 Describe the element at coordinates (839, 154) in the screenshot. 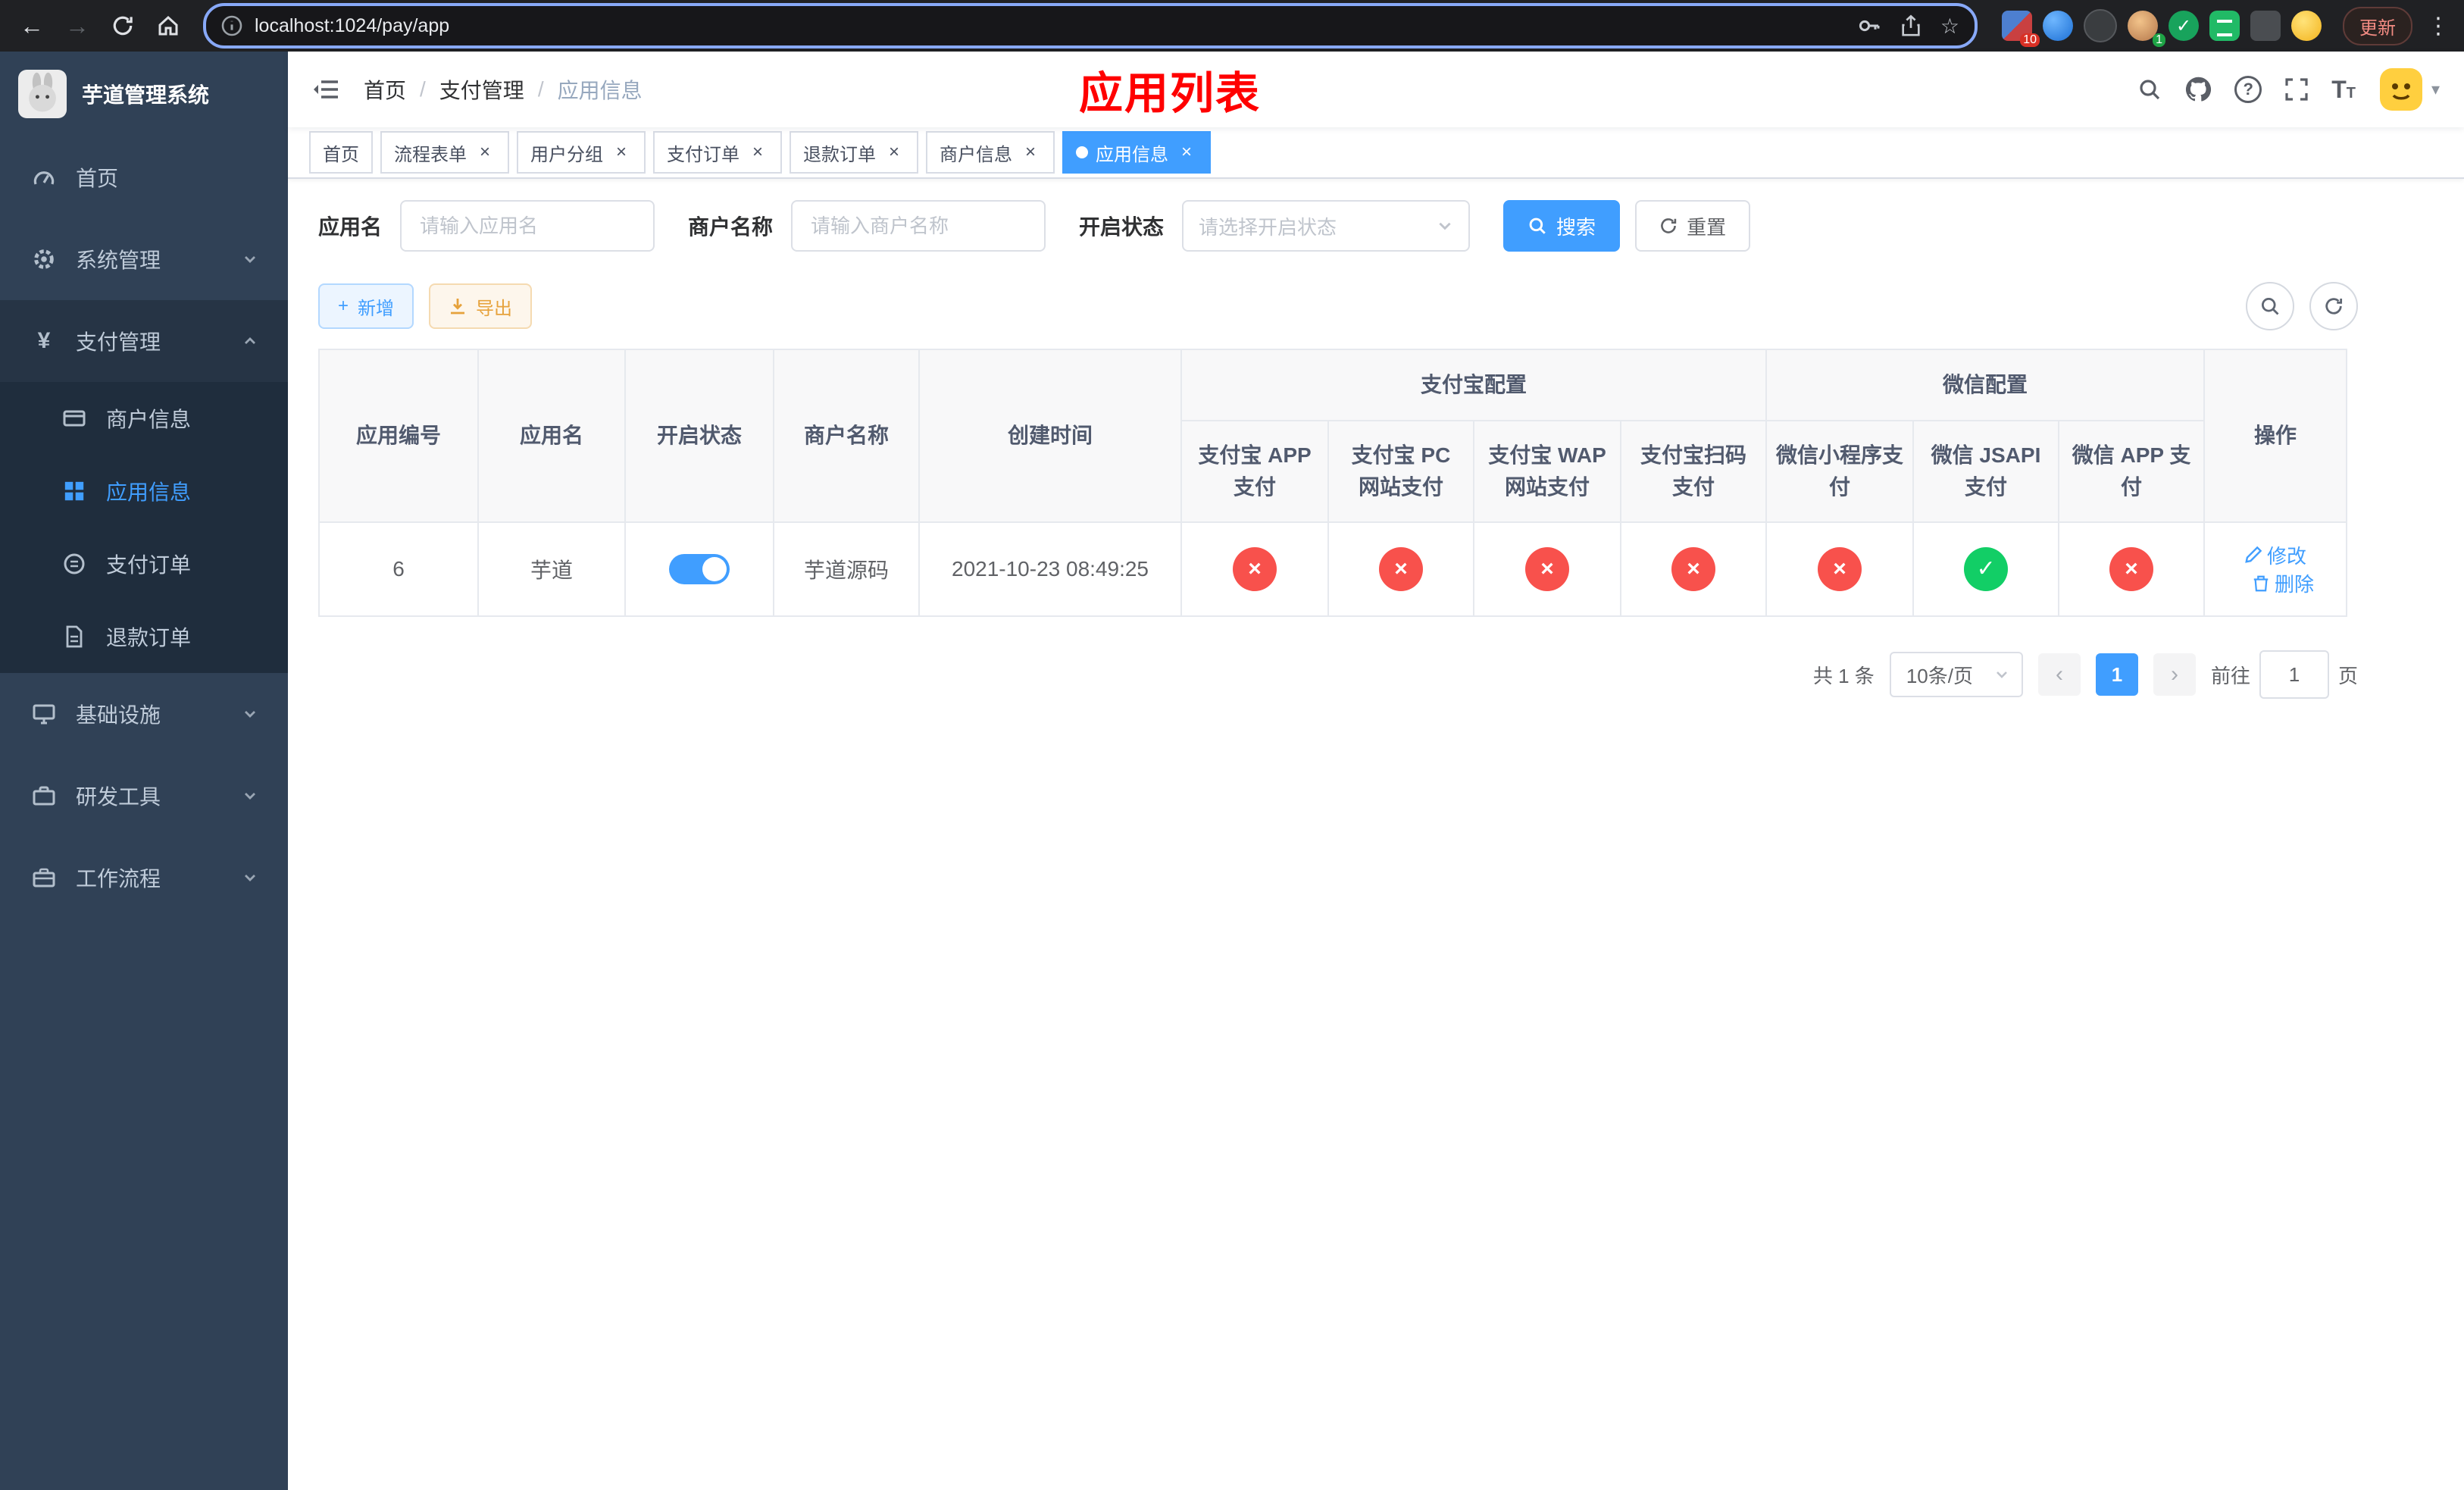

I see `tab-label: 退款订单` at that location.